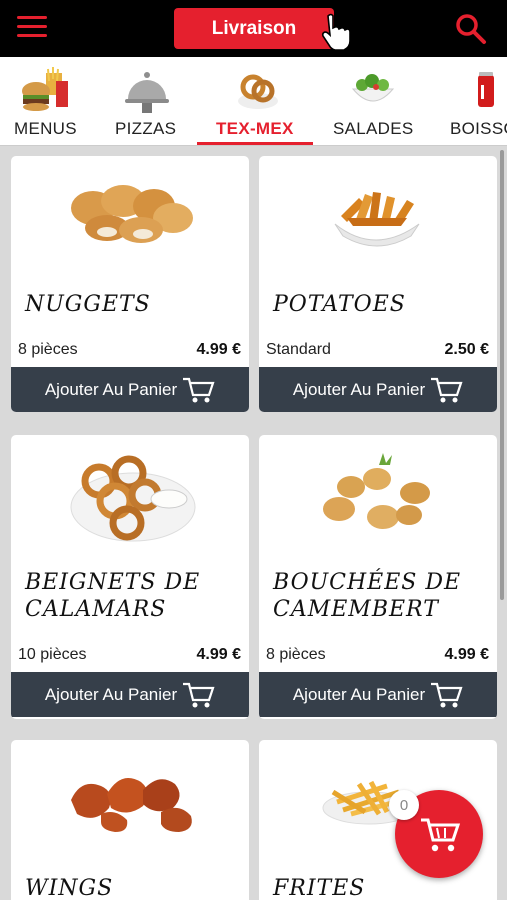 The height and width of the screenshot is (900, 507). Describe the element at coordinates (131, 805) in the screenshot. I see `chicken-wings-photo` at that location.